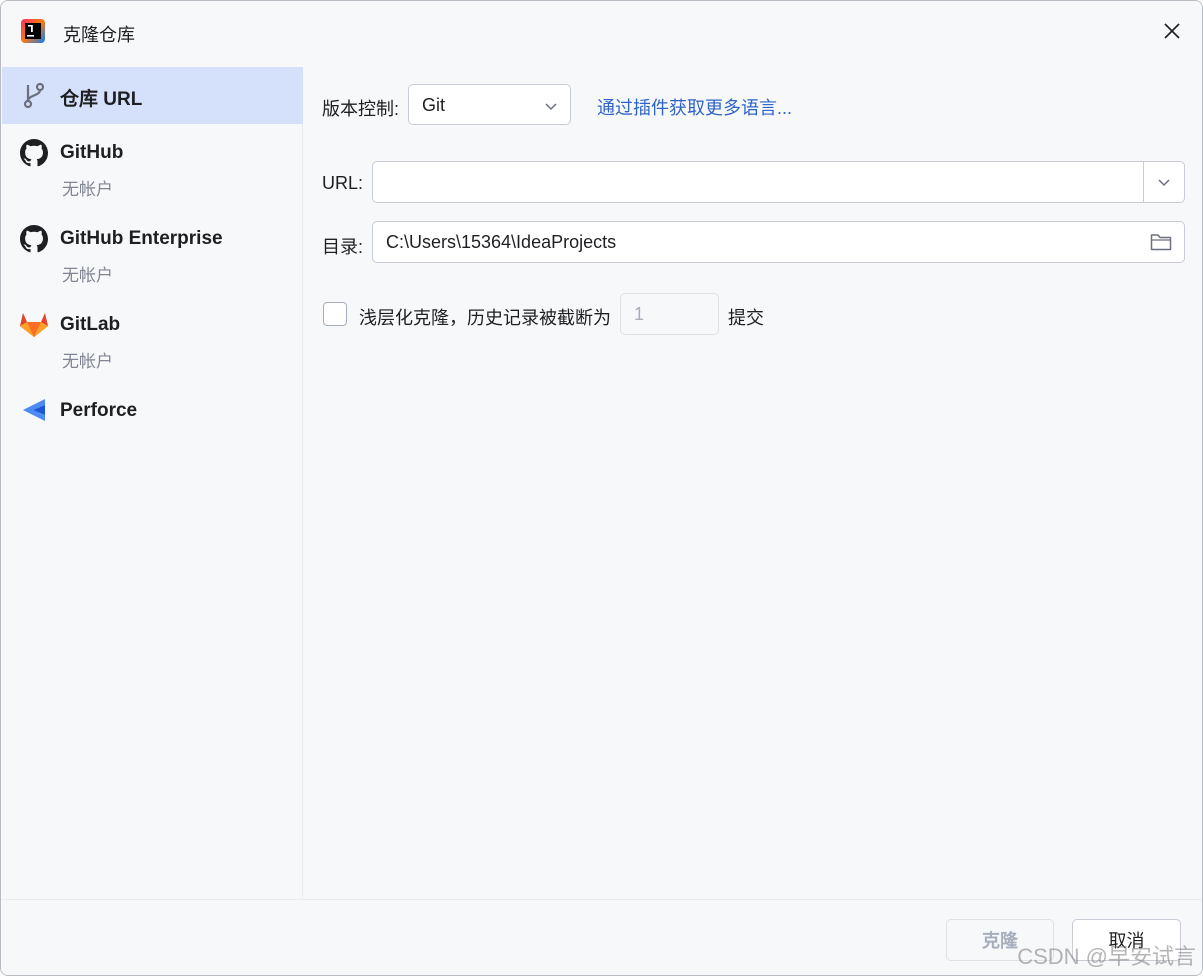  I want to click on branch-icon, so click(34, 96).